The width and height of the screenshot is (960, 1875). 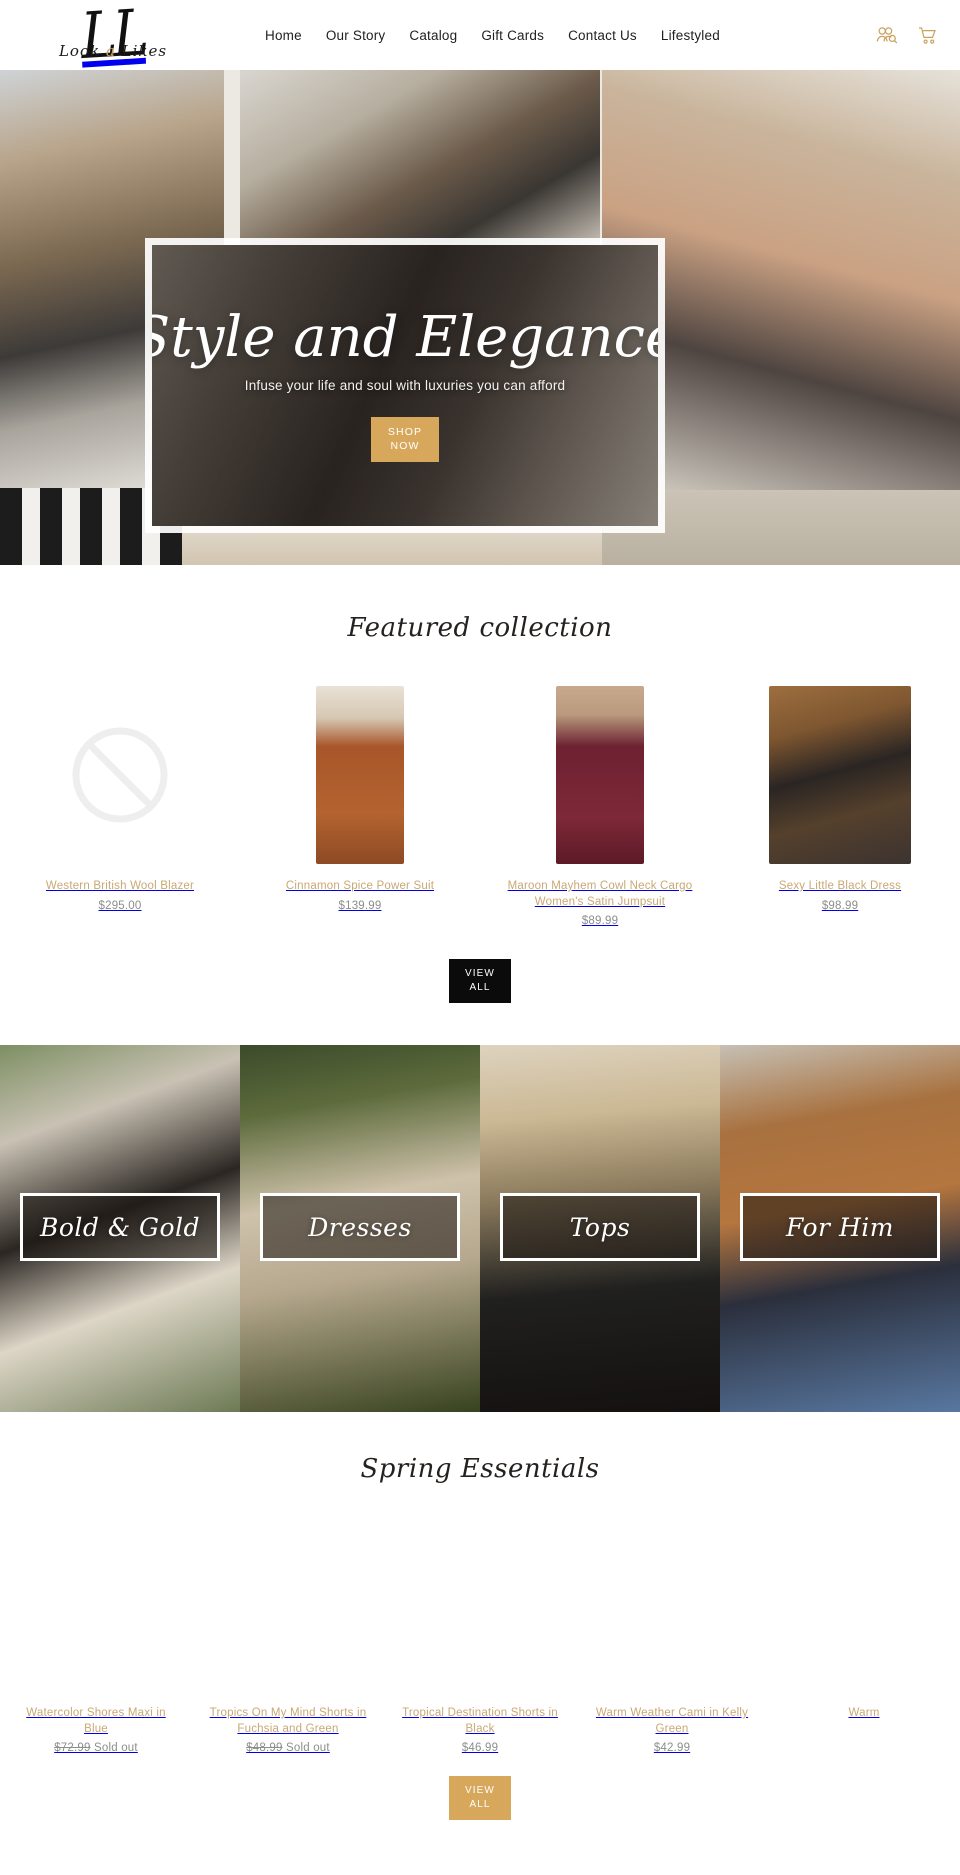 What do you see at coordinates (79, 51) in the screenshot?
I see `logo-word-look: Look` at bounding box center [79, 51].